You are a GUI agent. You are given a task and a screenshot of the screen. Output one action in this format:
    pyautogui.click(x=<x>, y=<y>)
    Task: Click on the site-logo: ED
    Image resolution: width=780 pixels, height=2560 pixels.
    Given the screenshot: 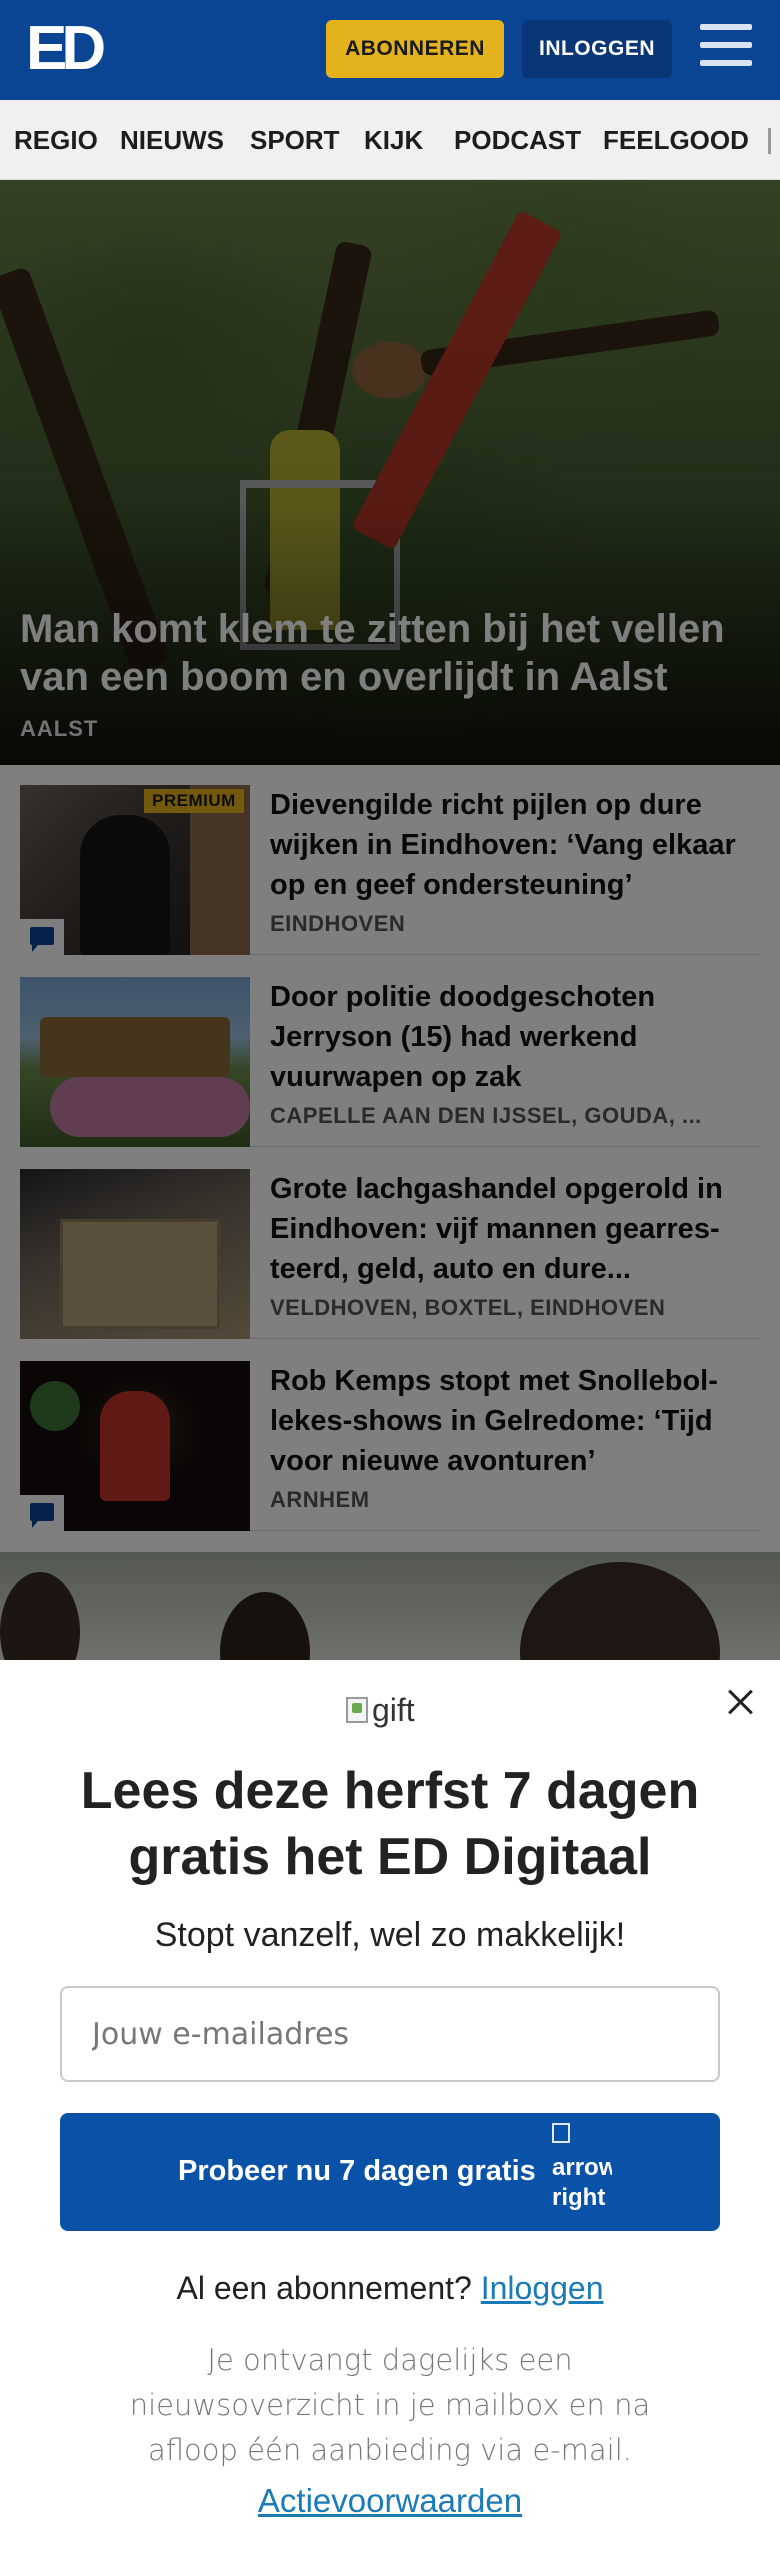 What is the action you would take?
    pyautogui.click(x=72, y=49)
    